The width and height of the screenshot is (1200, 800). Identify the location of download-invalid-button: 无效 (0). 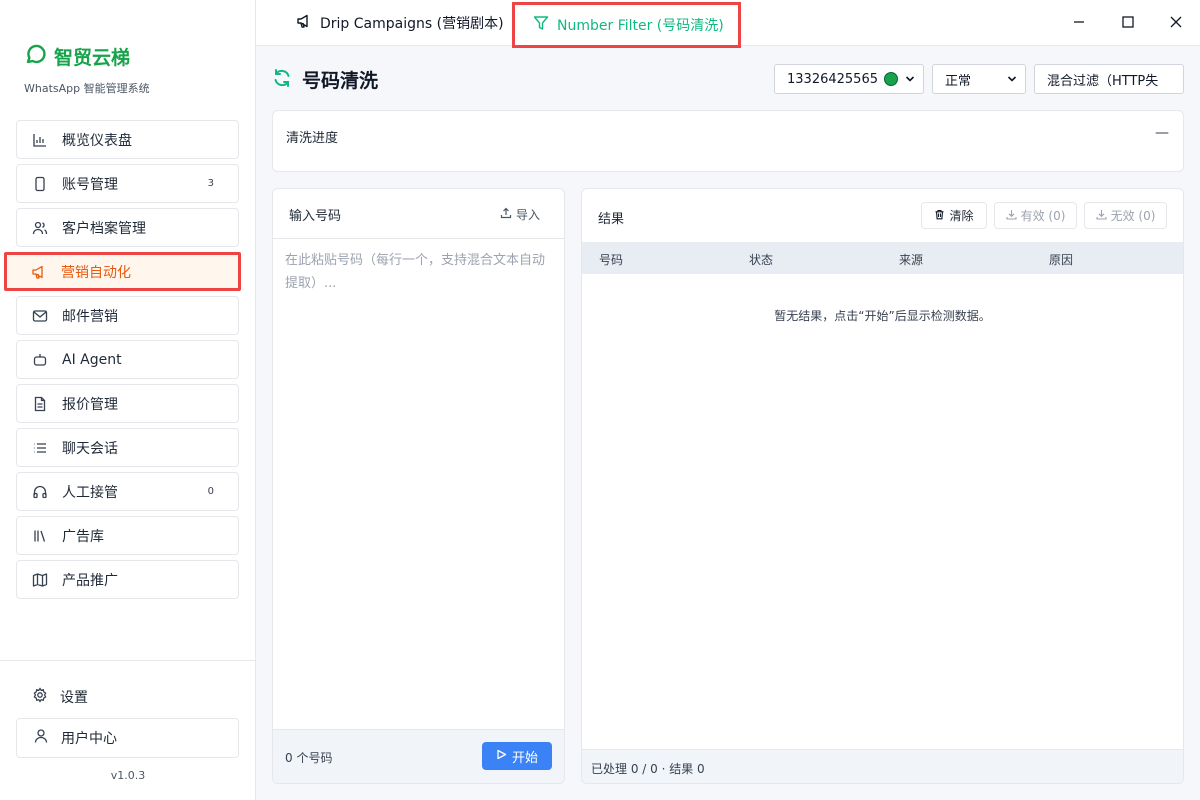
(1125, 215).